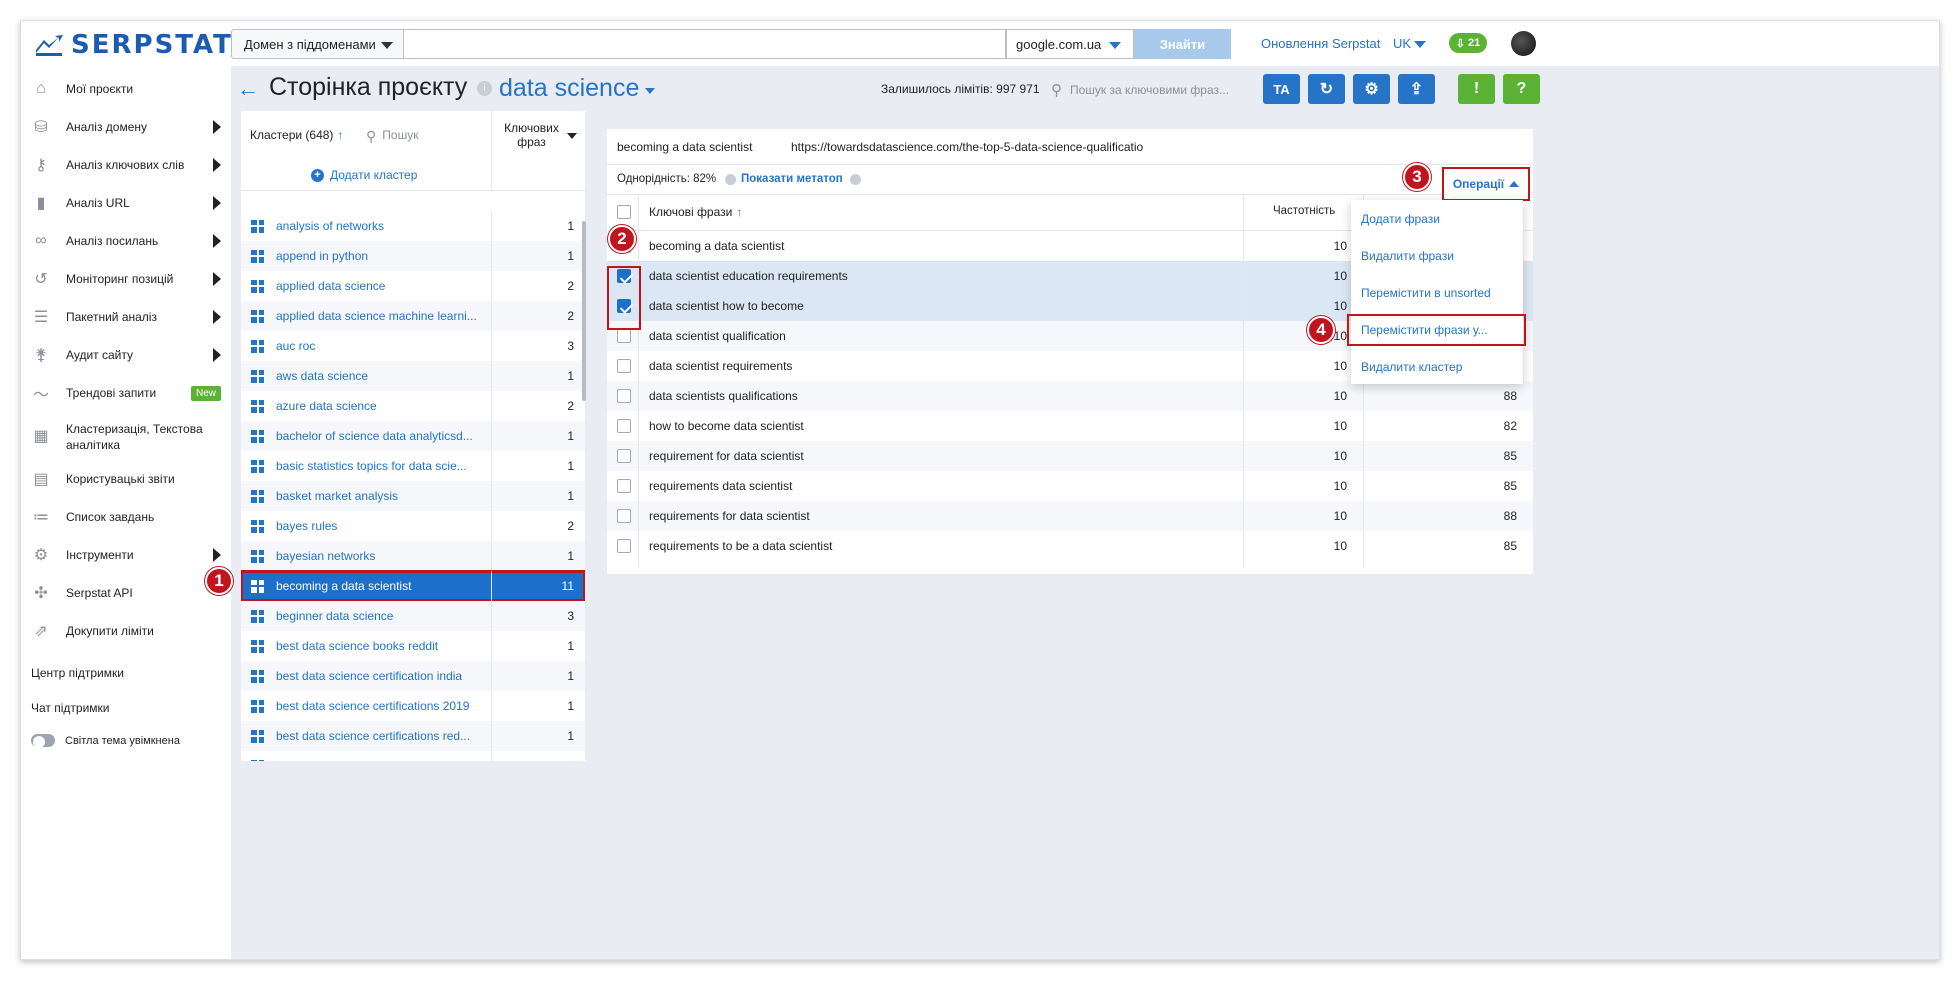 The width and height of the screenshot is (1960, 982). What do you see at coordinates (326, 556) in the screenshot?
I see `cluster-name: bayesian networks` at bounding box center [326, 556].